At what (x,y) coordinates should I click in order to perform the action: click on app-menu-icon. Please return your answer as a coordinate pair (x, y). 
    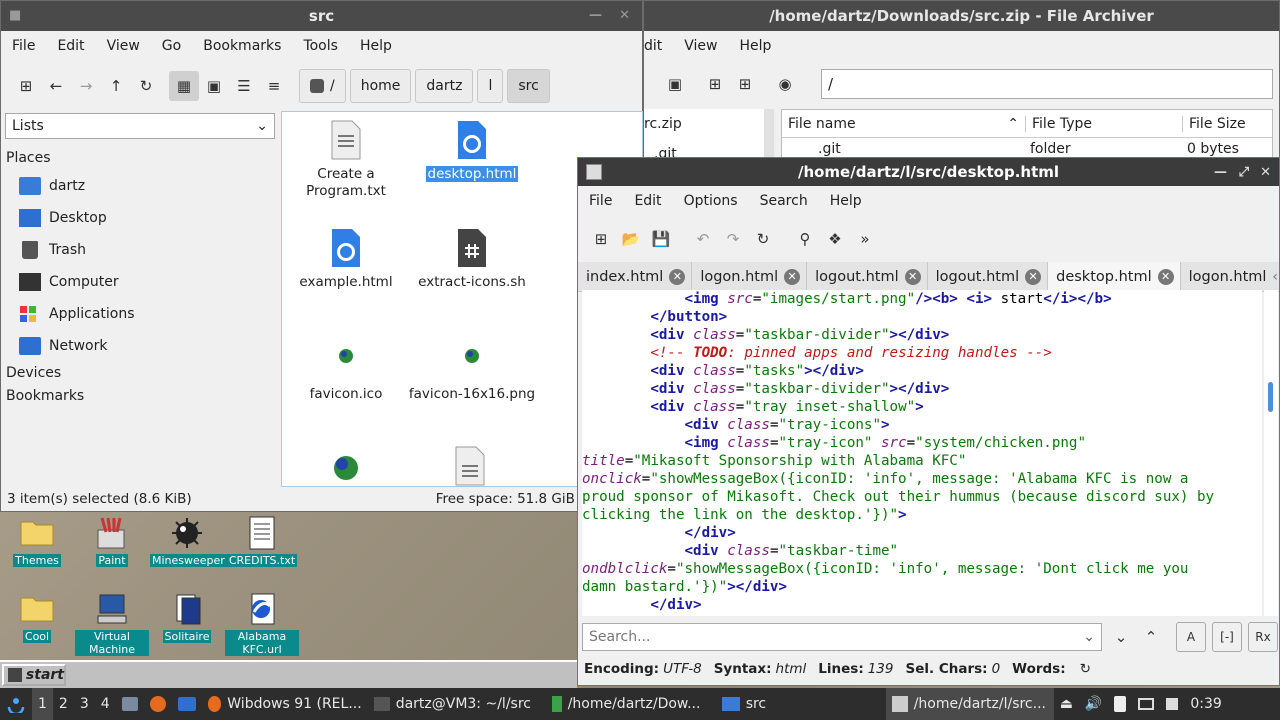
    Looking at the image, I should click on (16, 704).